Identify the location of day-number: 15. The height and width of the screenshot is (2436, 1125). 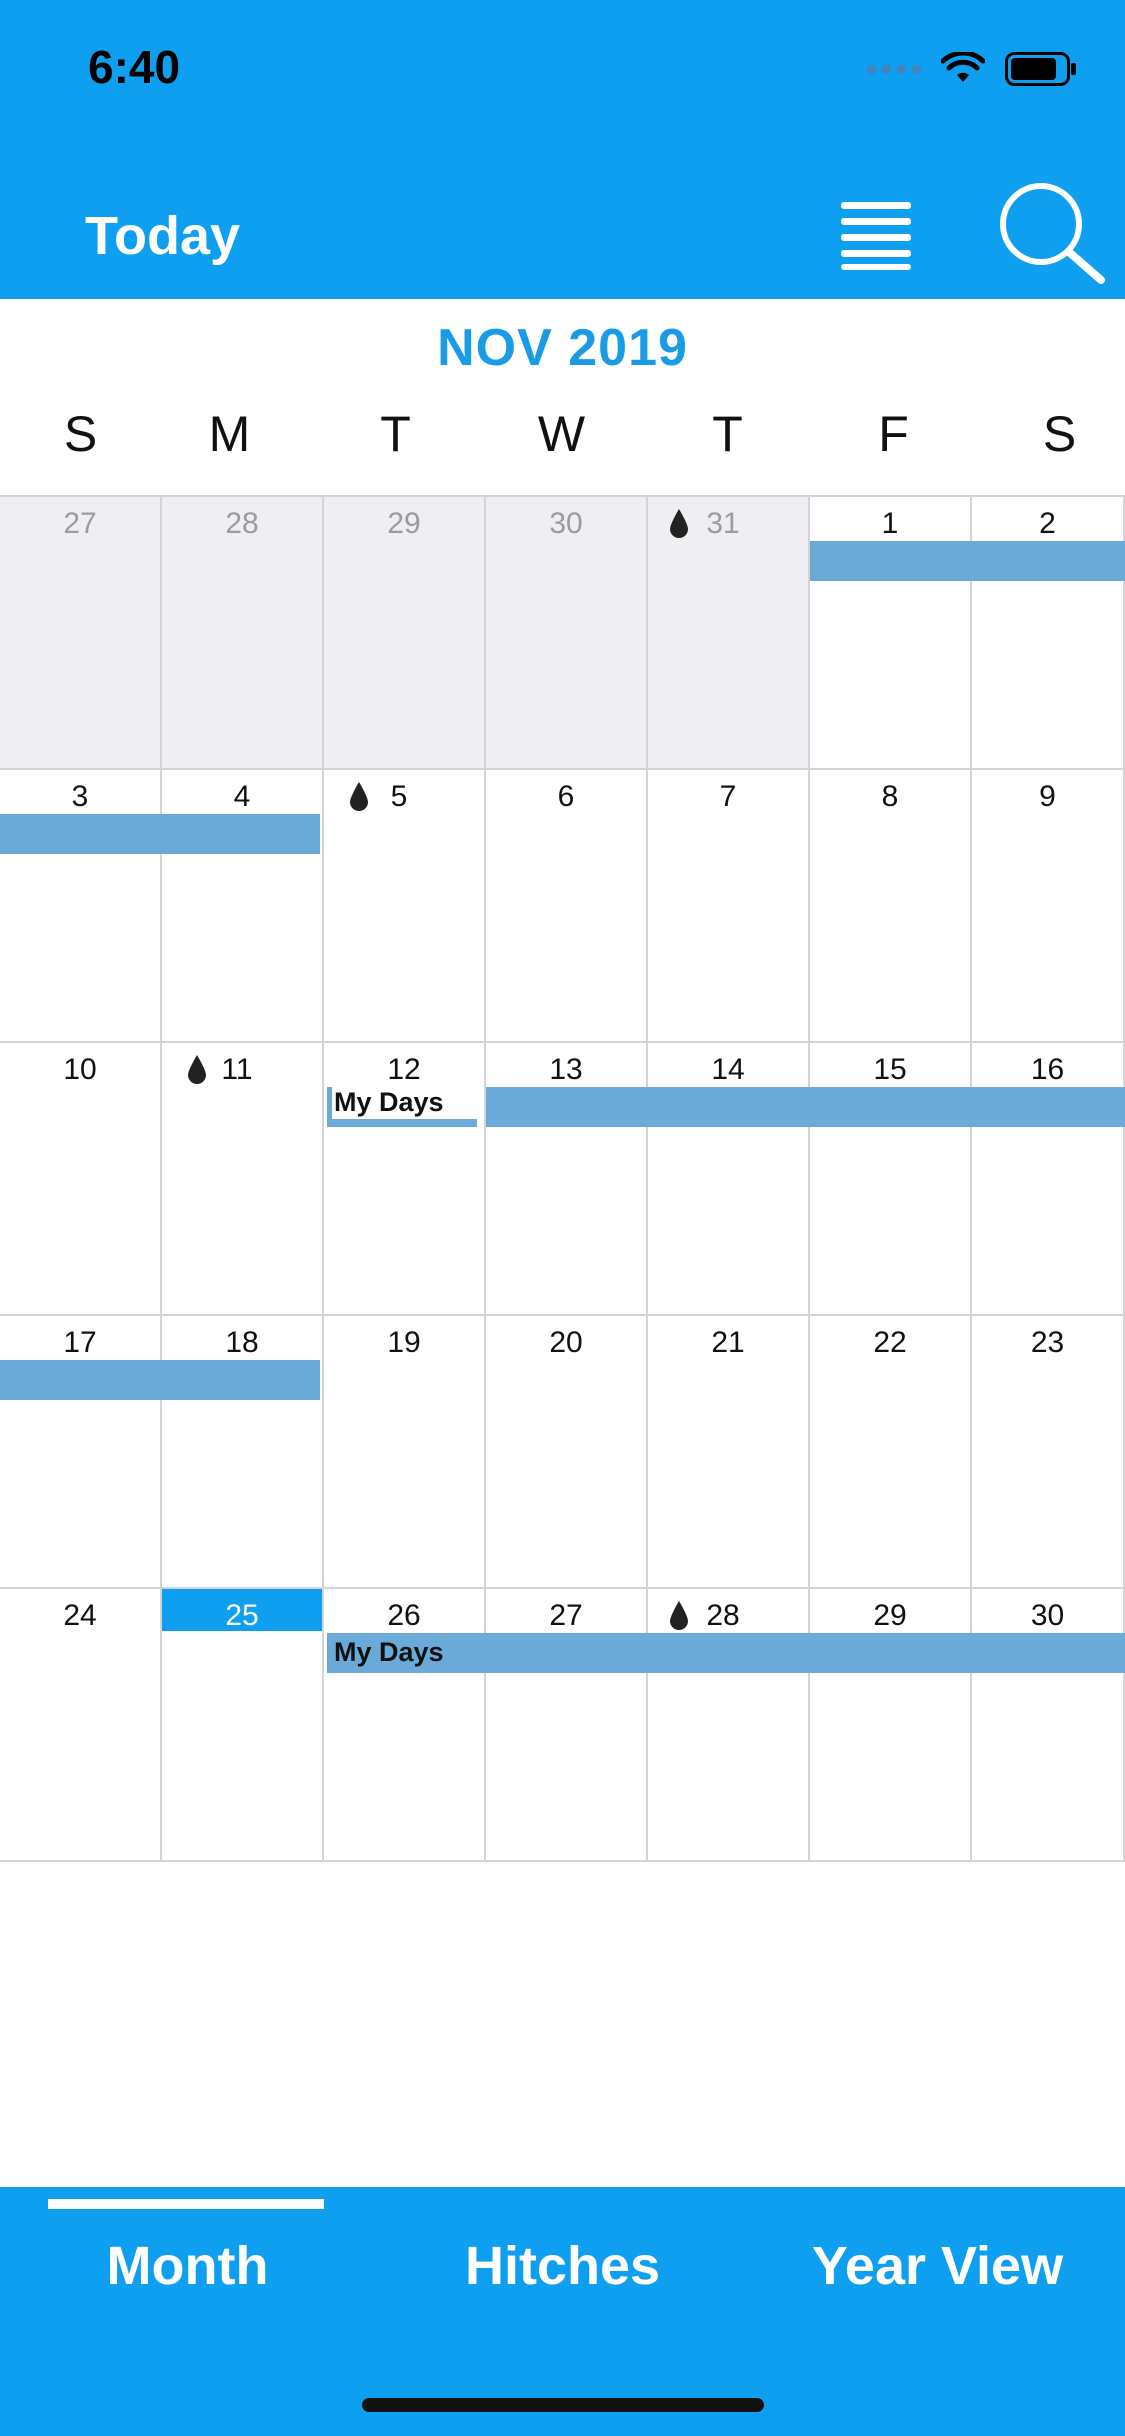
(890, 1069).